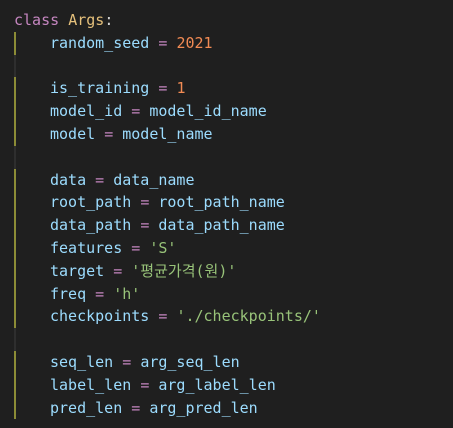 This screenshot has width=453, height=428. Describe the element at coordinates (194, 42) in the screenshot. I see `assigned-value: 2021` at that location.